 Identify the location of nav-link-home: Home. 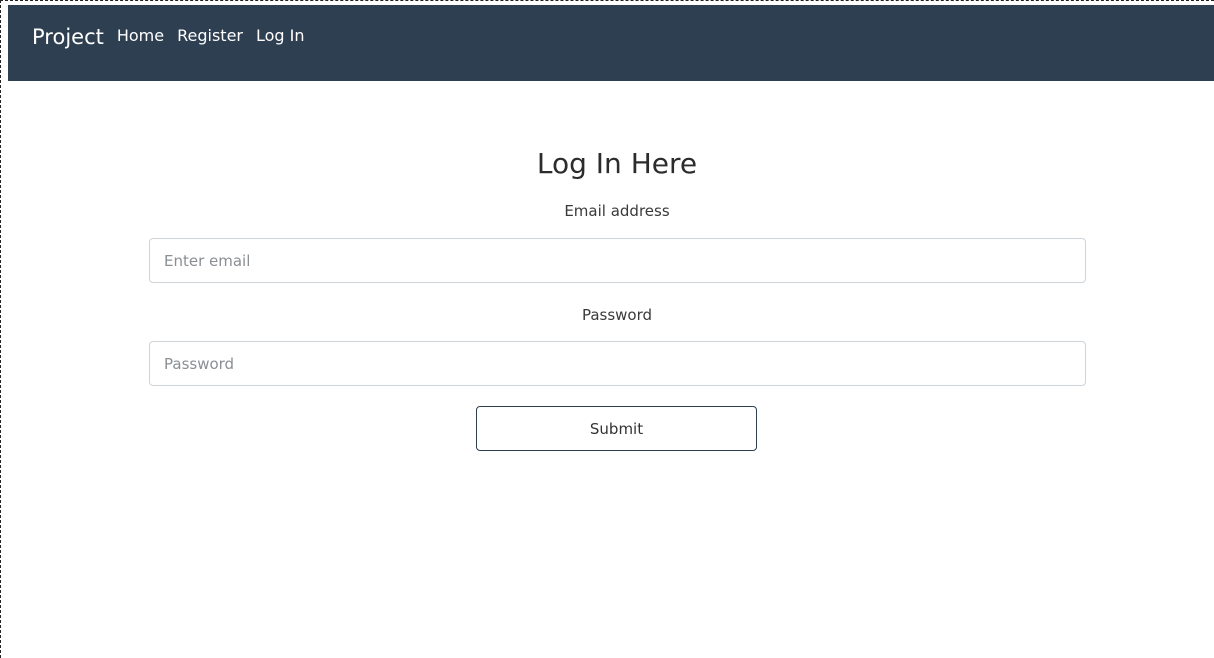
(140, 35).